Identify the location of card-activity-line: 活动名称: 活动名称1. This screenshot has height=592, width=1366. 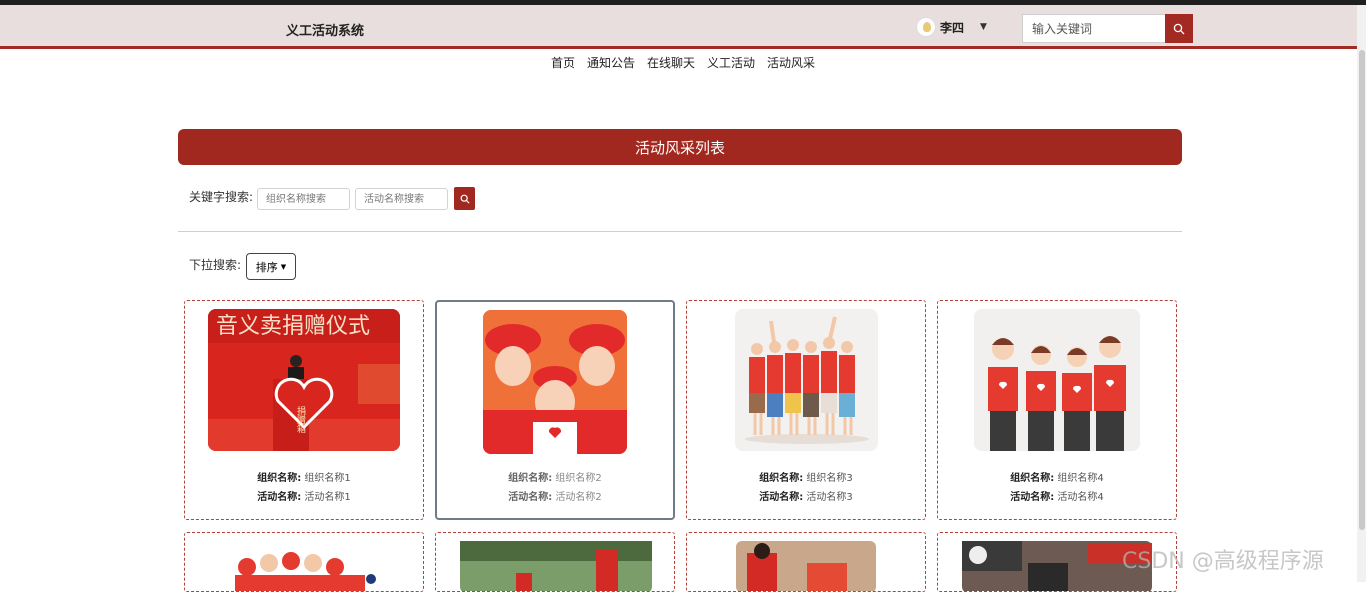
(304, 495).